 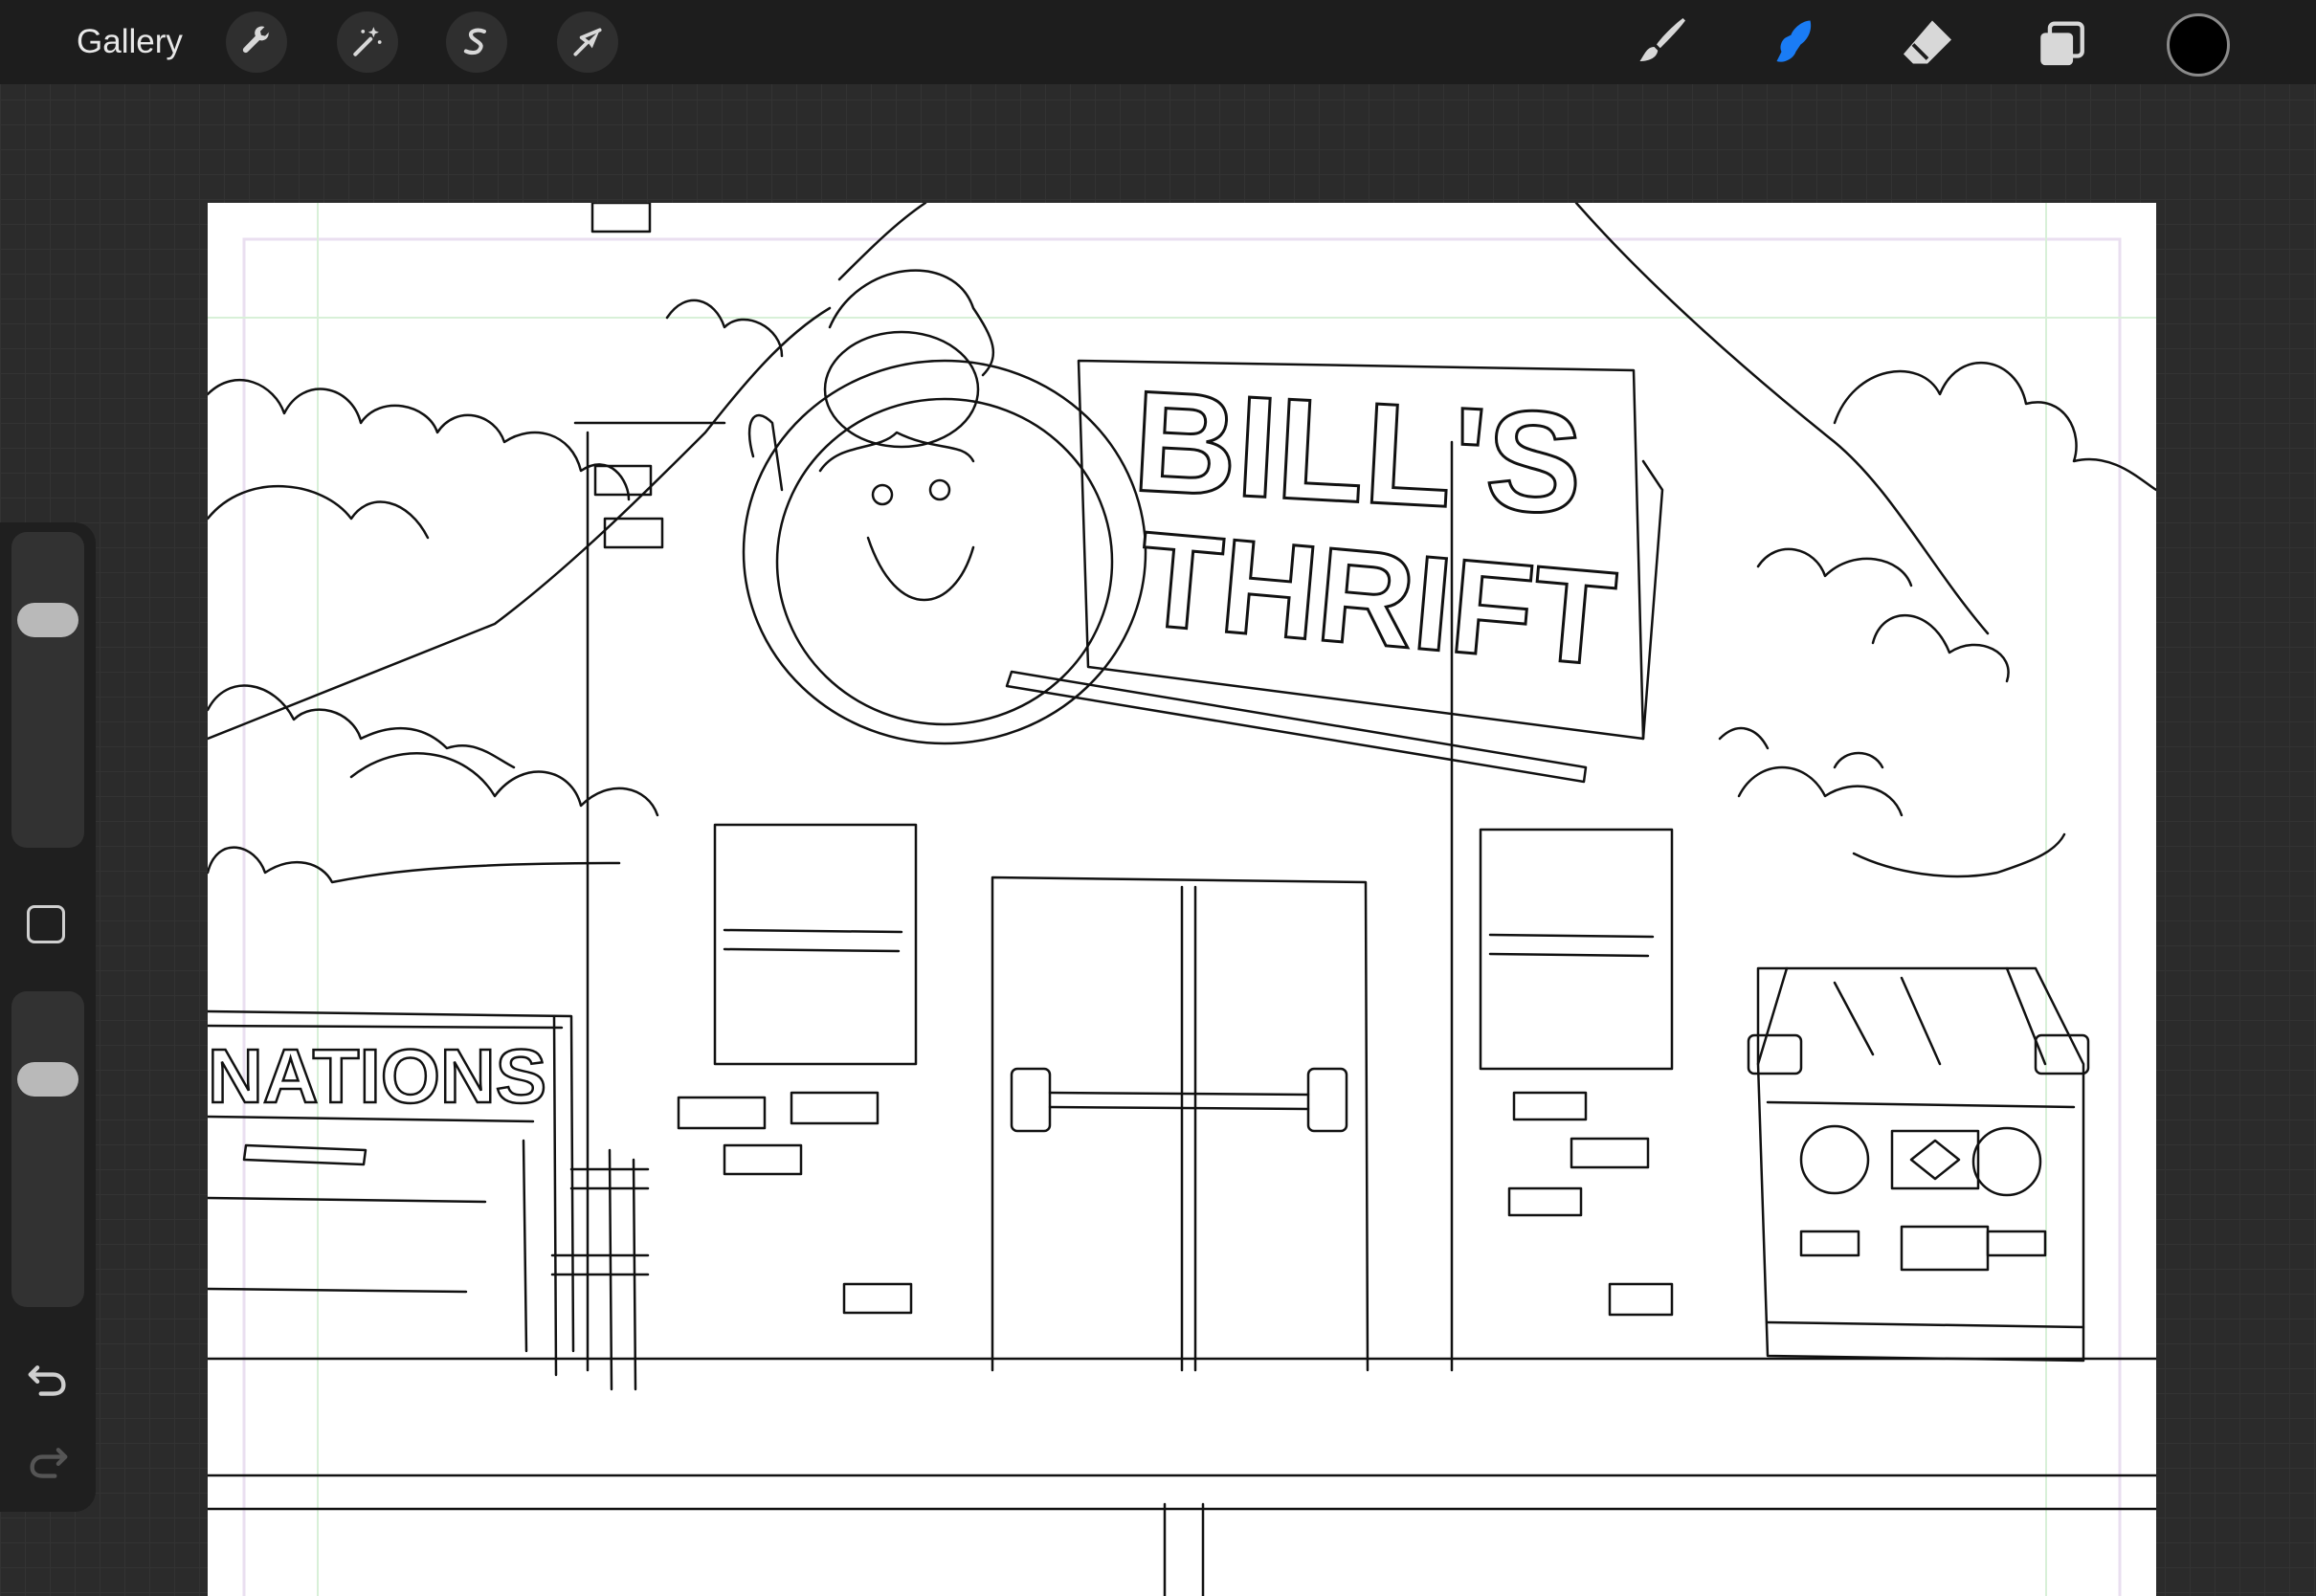 I want to click on undo-button, so click(x=48, y=1380).